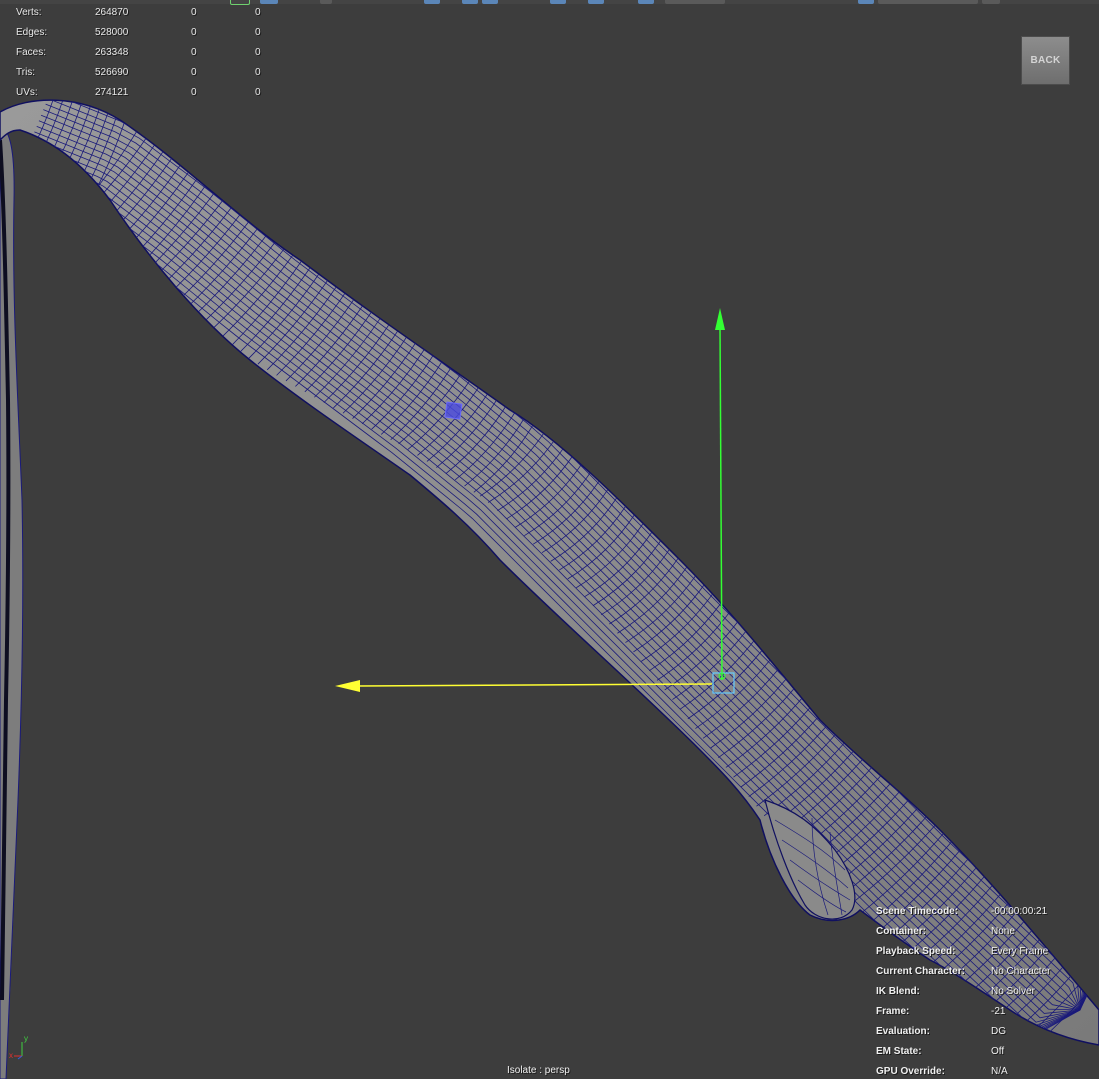  What do you see at coordinates (898, 991) in the screenshot?
I see `info-label: IK Blend:` at bounding box center [898, 991].